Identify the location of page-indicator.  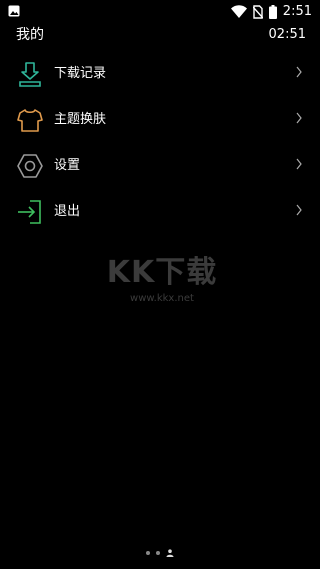
(160, 553).